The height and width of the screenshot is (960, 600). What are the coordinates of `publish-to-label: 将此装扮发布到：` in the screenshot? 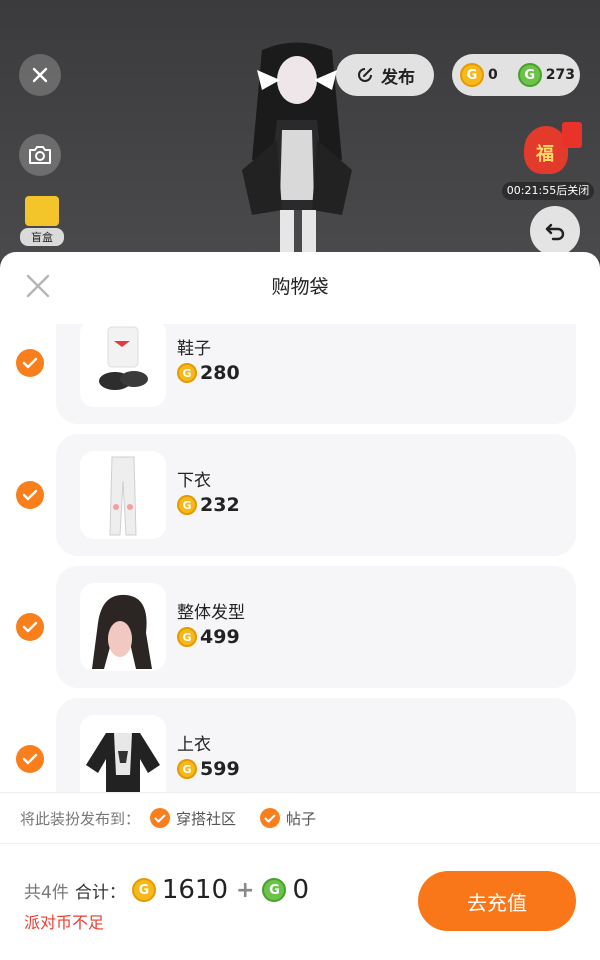 It's located at (80, 818).